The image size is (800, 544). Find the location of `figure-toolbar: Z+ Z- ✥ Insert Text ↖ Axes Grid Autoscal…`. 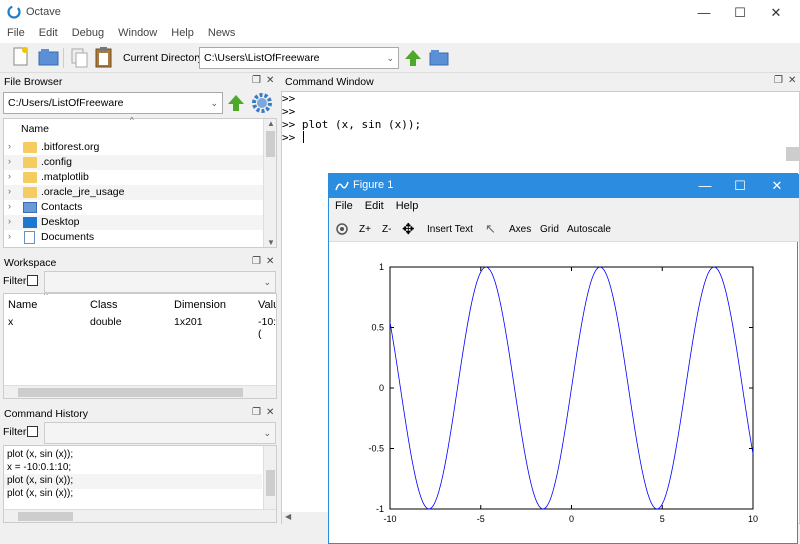

figure-toolbar: Z+ Z- ✥ Insert Text ↖ Axes Grid Autoscal… is located at coordinates (564, 229).